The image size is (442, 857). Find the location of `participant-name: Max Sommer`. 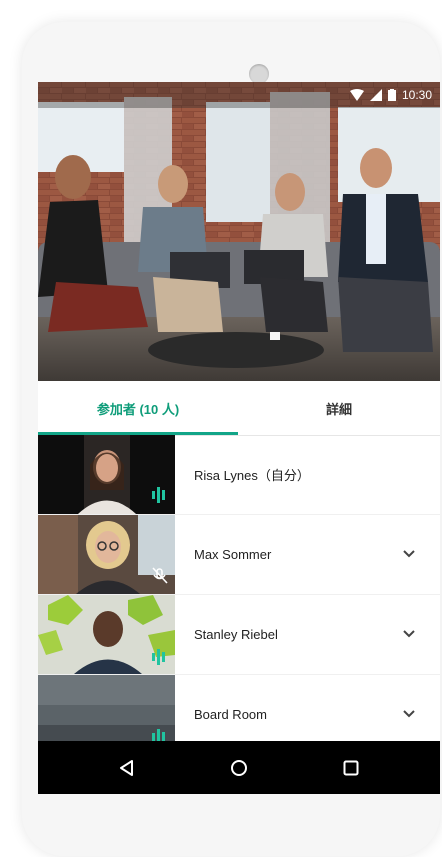

participant-name: Max Sommer is located at coordinates (233, 554).